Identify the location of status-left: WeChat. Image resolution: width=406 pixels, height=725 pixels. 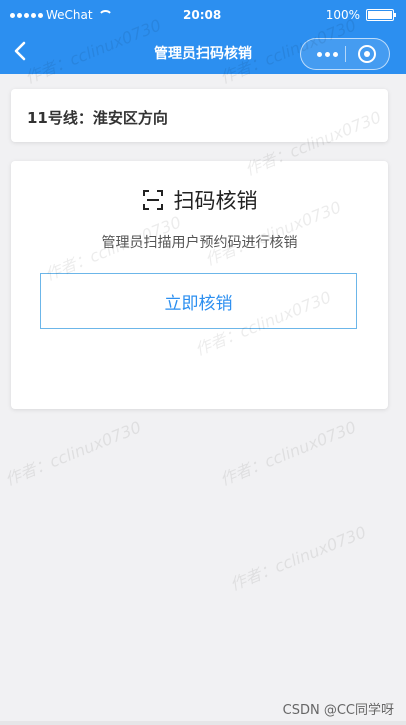
(61, 15).